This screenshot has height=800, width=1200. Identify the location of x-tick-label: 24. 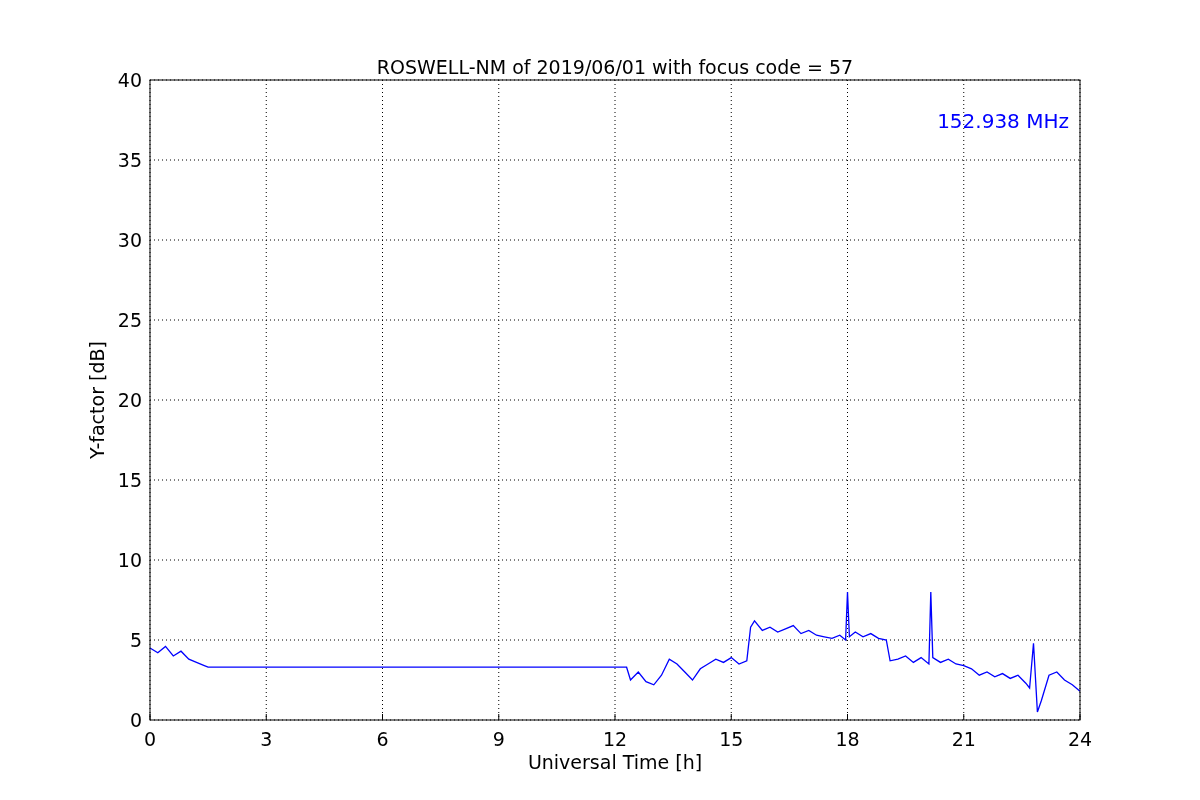
(1080, 739).